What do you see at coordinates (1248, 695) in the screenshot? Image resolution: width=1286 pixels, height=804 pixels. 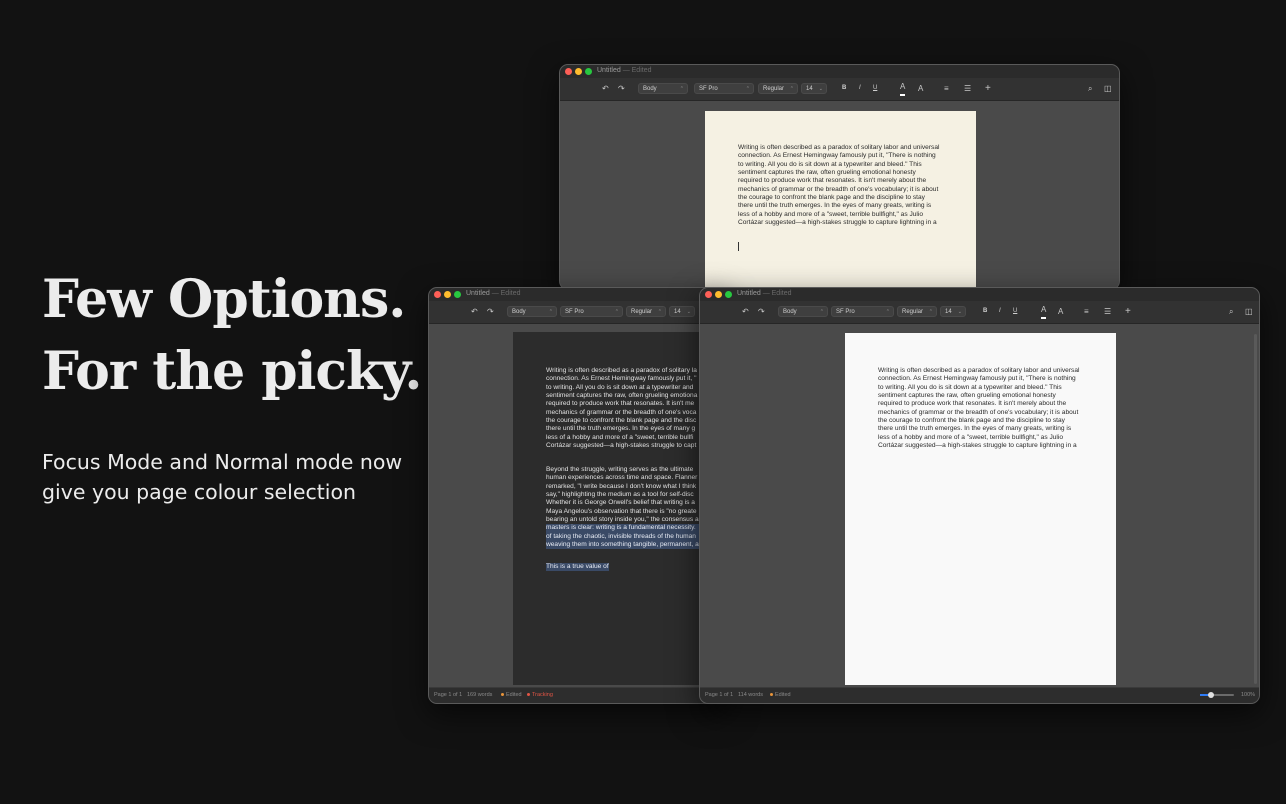 I see `zoom-level: 100%` at bounding box center [1248, 695].